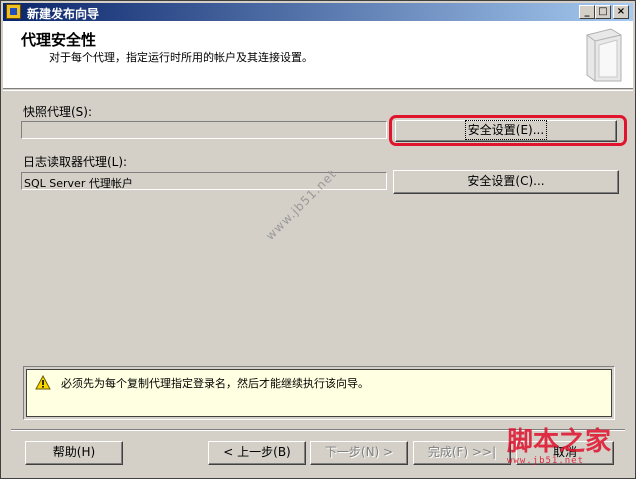 The image size is (636, 479). Describe the element at coordinates (621, 12) in the screenshot. I see `close-button: ×` at that location.